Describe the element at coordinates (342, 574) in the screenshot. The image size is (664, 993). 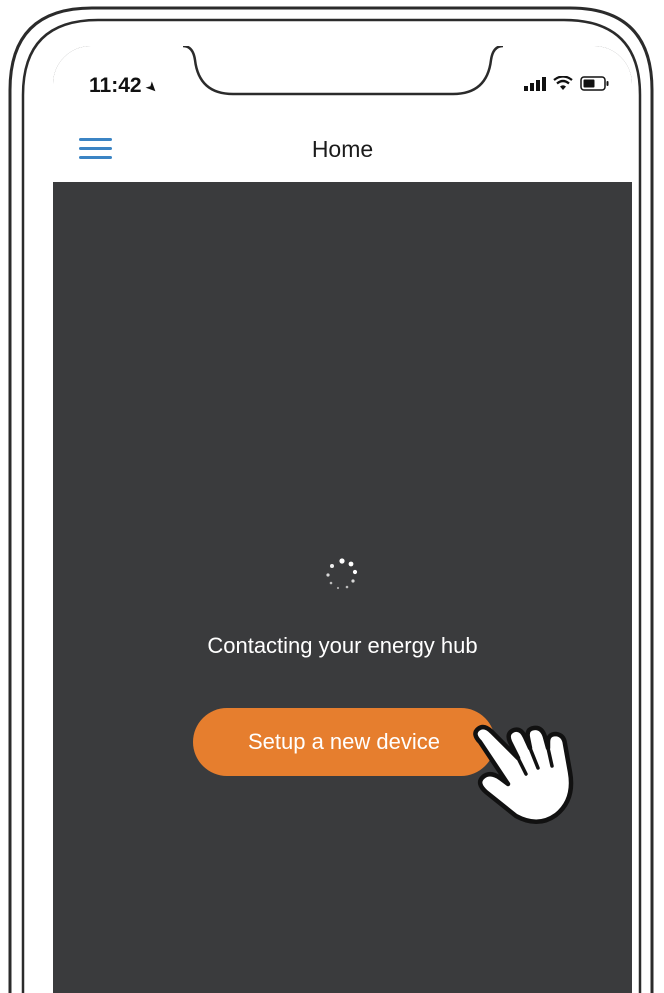
I see `loading-spinner-icon` at that location.